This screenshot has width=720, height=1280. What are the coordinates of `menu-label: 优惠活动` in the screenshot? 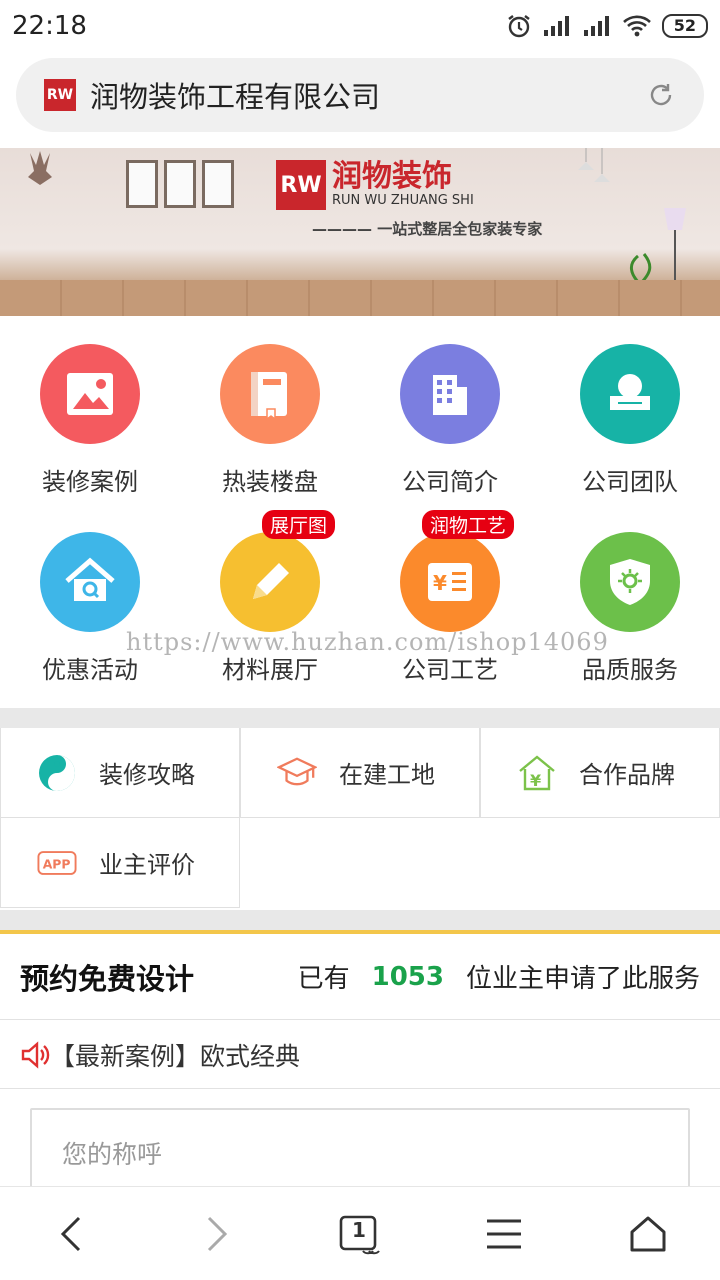 It's located at (90, 670).